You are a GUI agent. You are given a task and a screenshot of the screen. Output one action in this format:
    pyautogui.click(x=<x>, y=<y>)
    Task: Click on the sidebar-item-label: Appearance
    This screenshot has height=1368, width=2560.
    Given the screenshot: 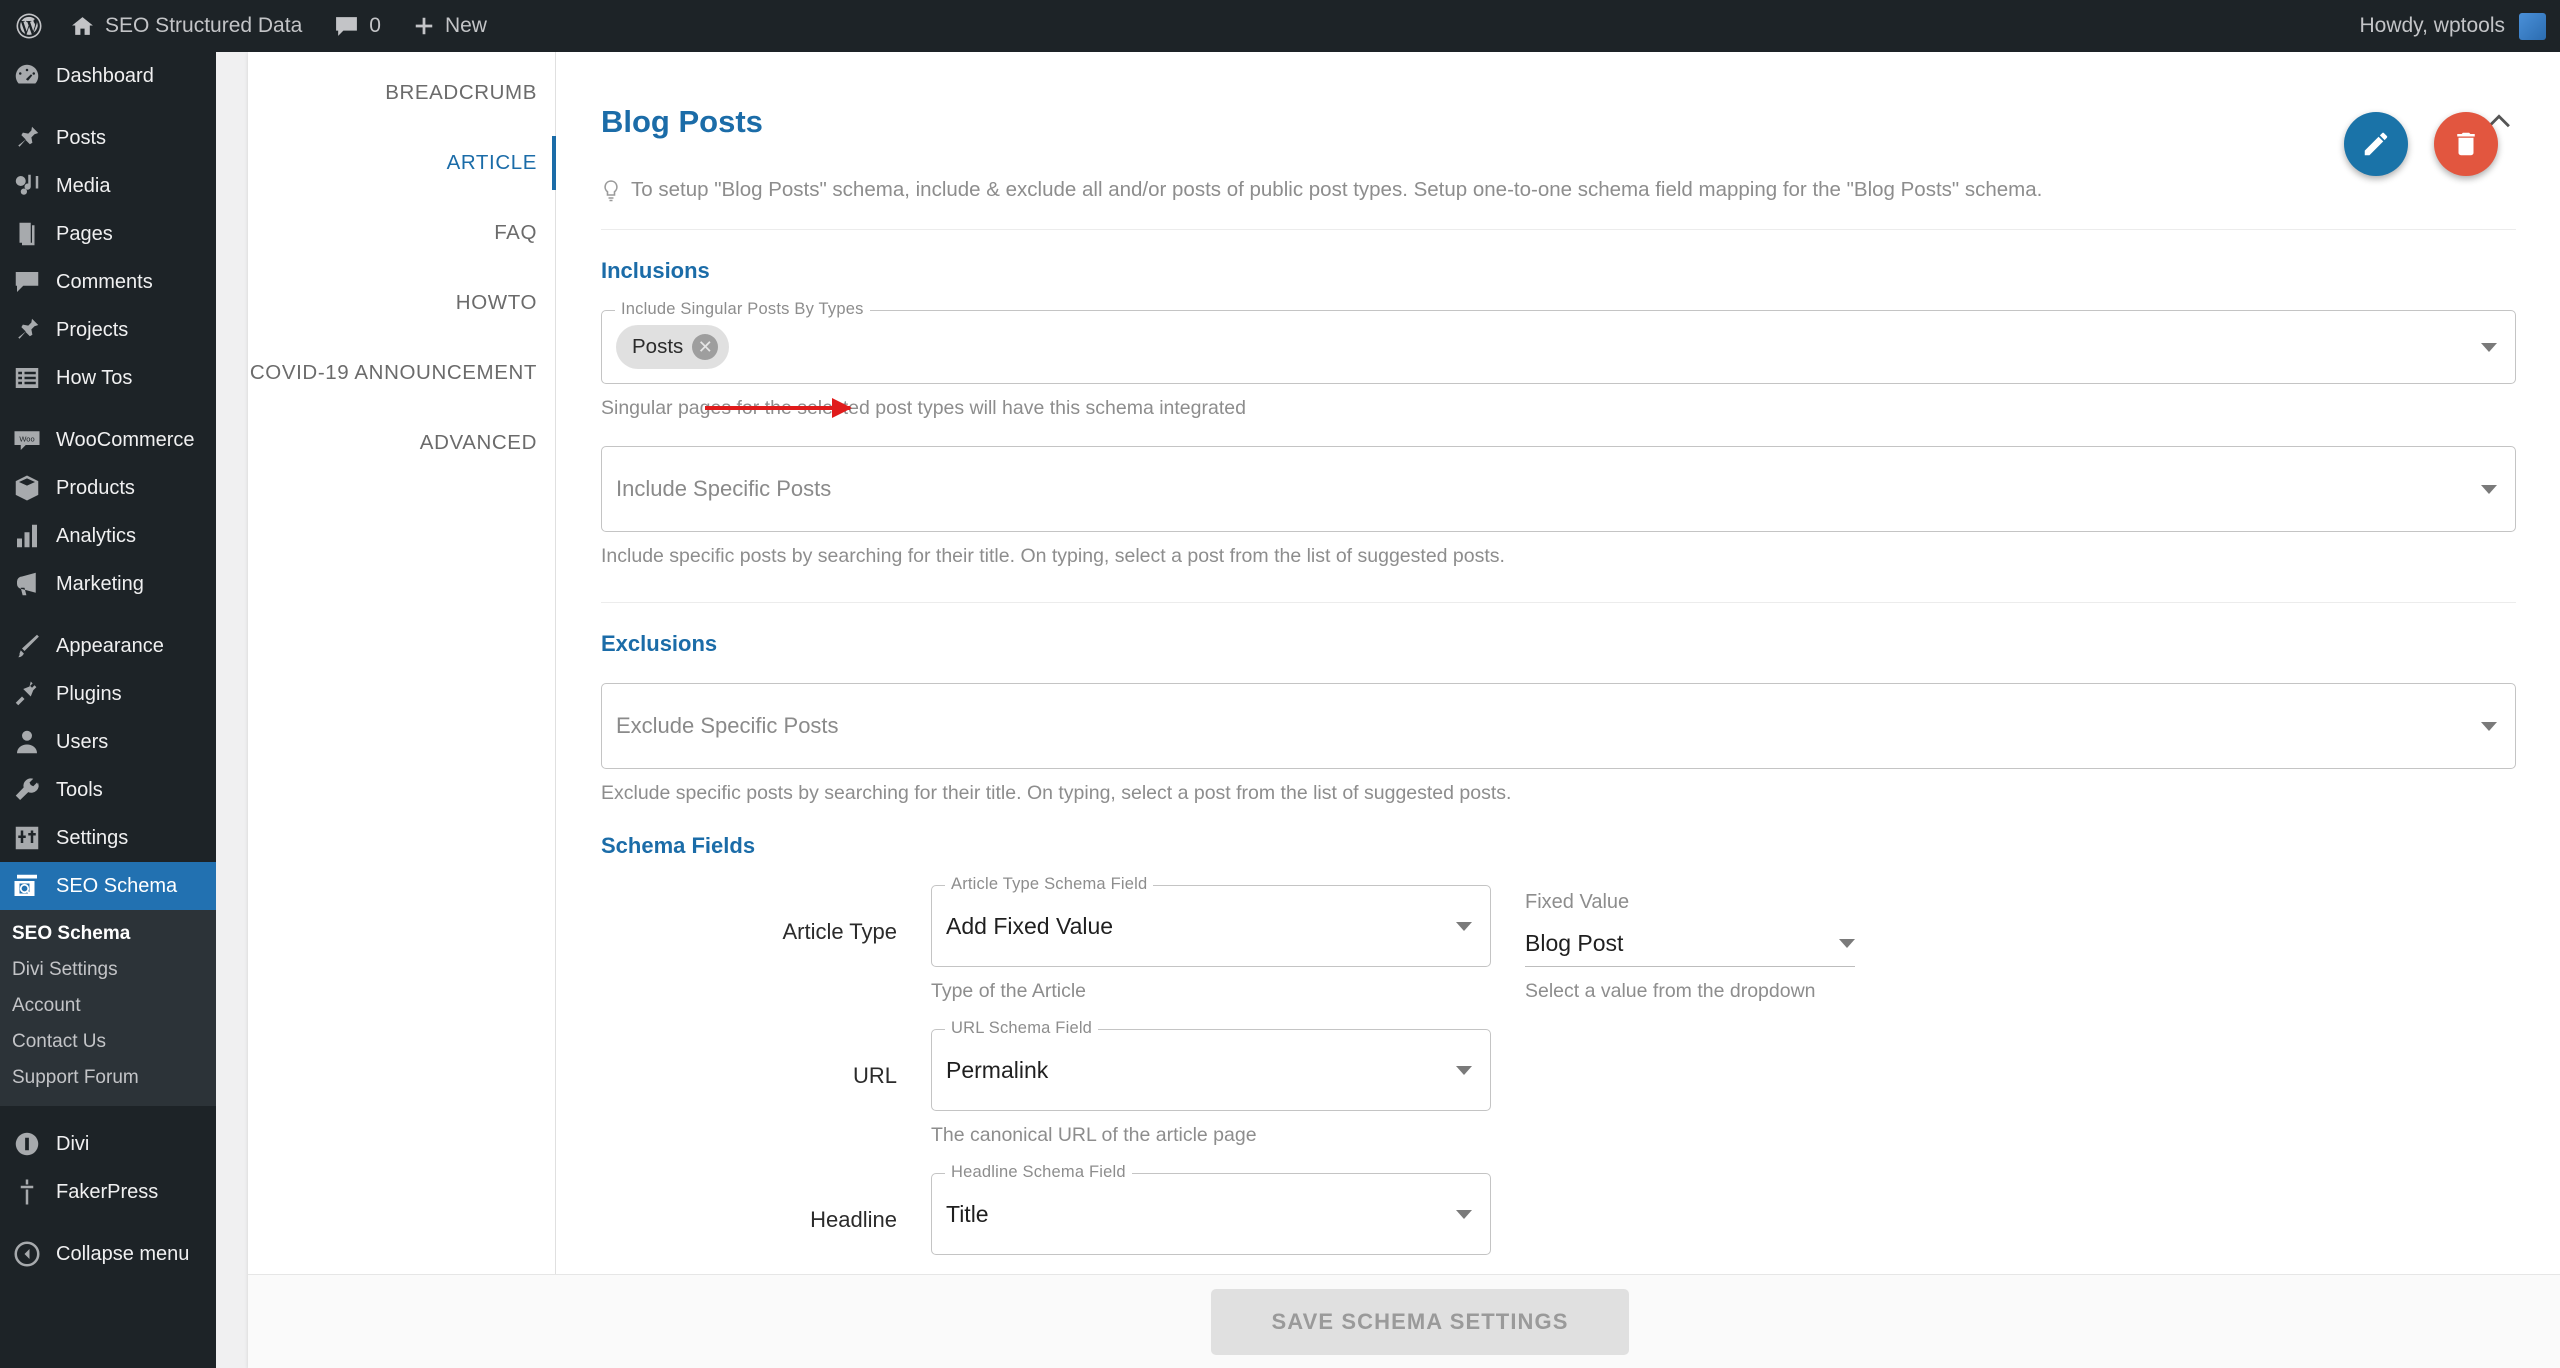 What is the action you would take?
    pyautogui.click(x=110, y=645)
    